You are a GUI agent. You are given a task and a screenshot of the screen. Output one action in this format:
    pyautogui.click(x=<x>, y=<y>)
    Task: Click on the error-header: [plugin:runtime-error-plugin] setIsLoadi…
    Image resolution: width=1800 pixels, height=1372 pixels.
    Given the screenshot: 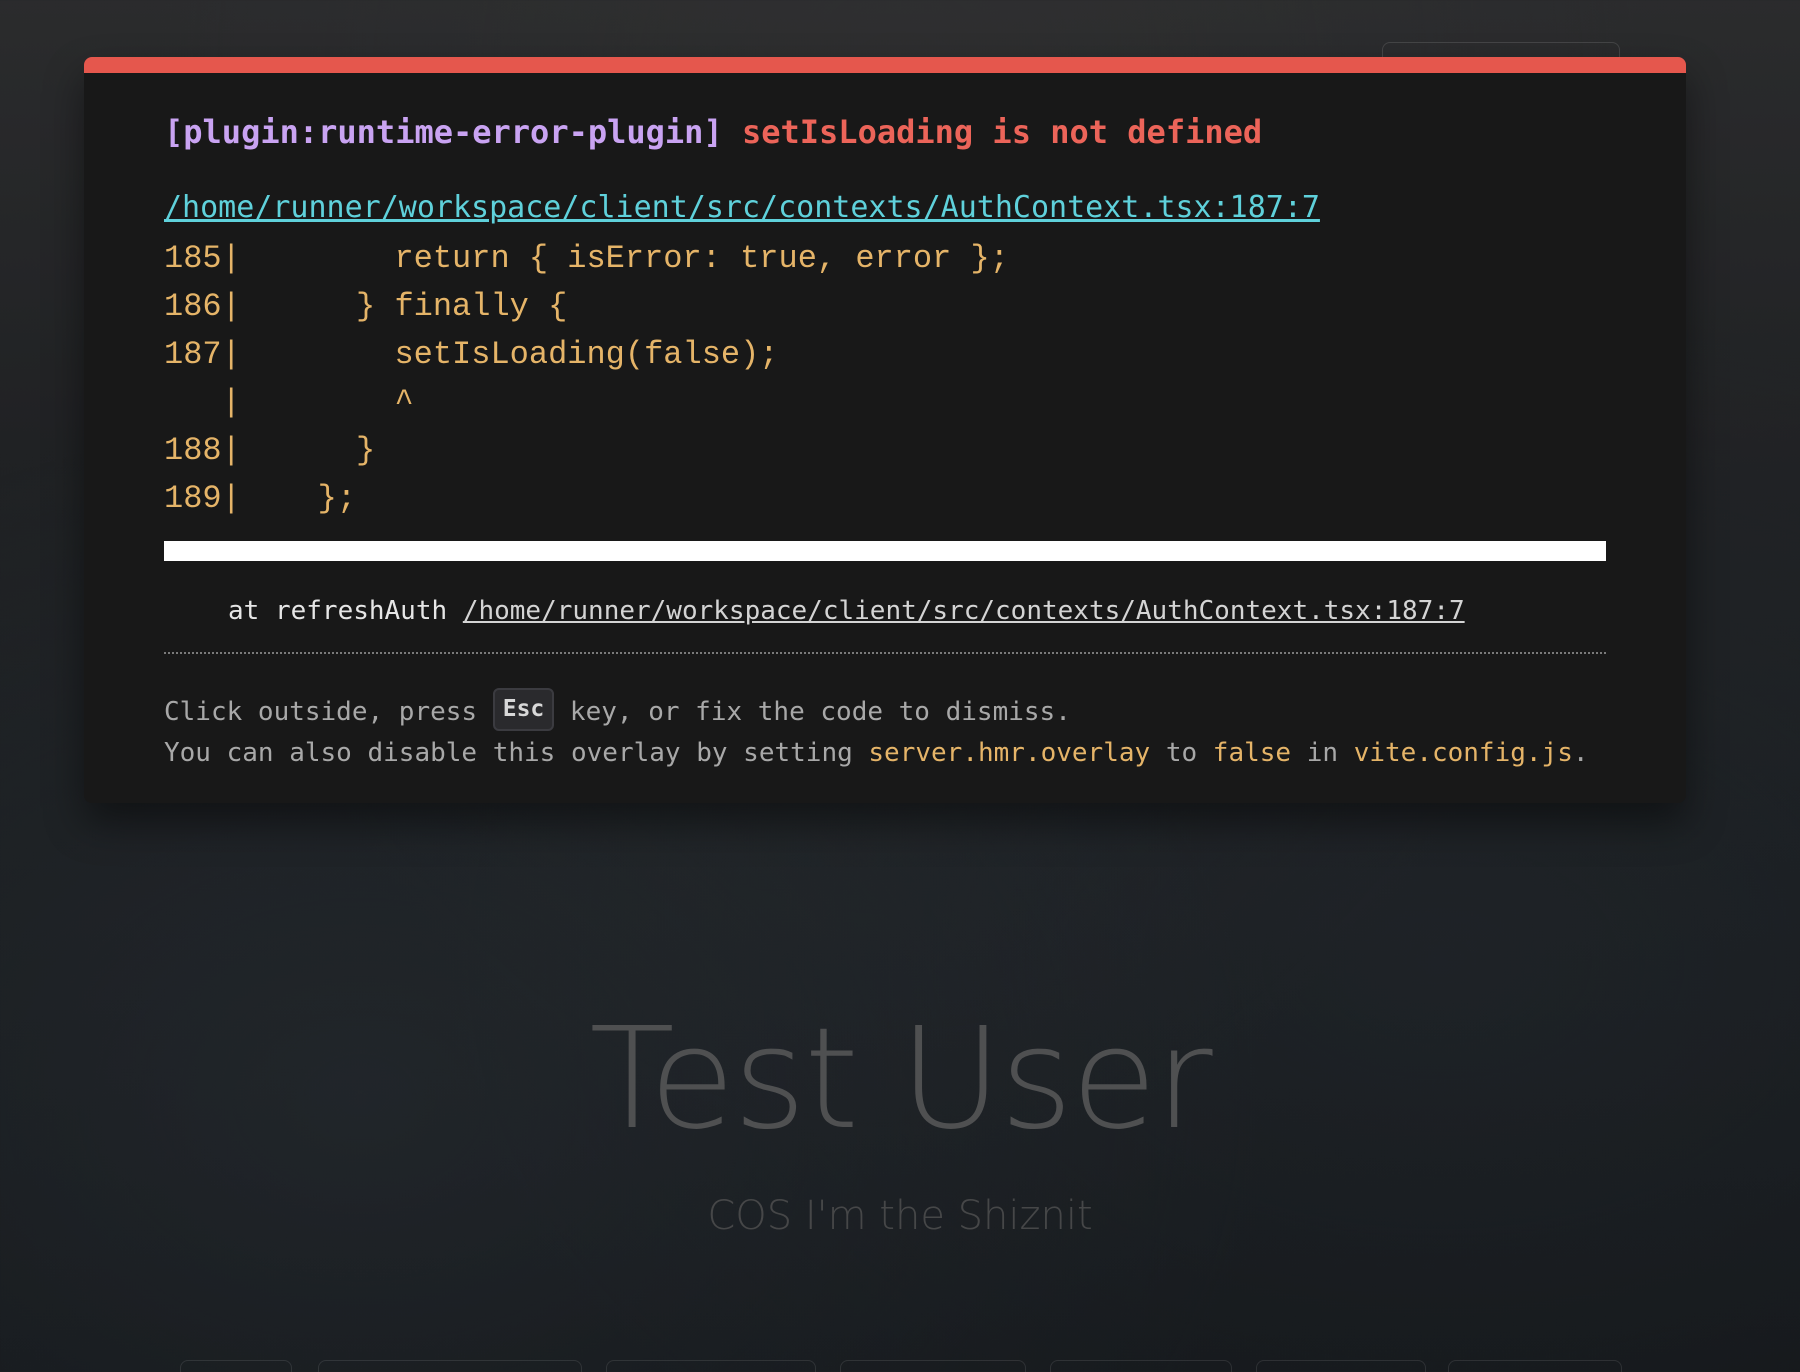 What is the action you would take?
    pyautogui.click(x=713, y=132)
    